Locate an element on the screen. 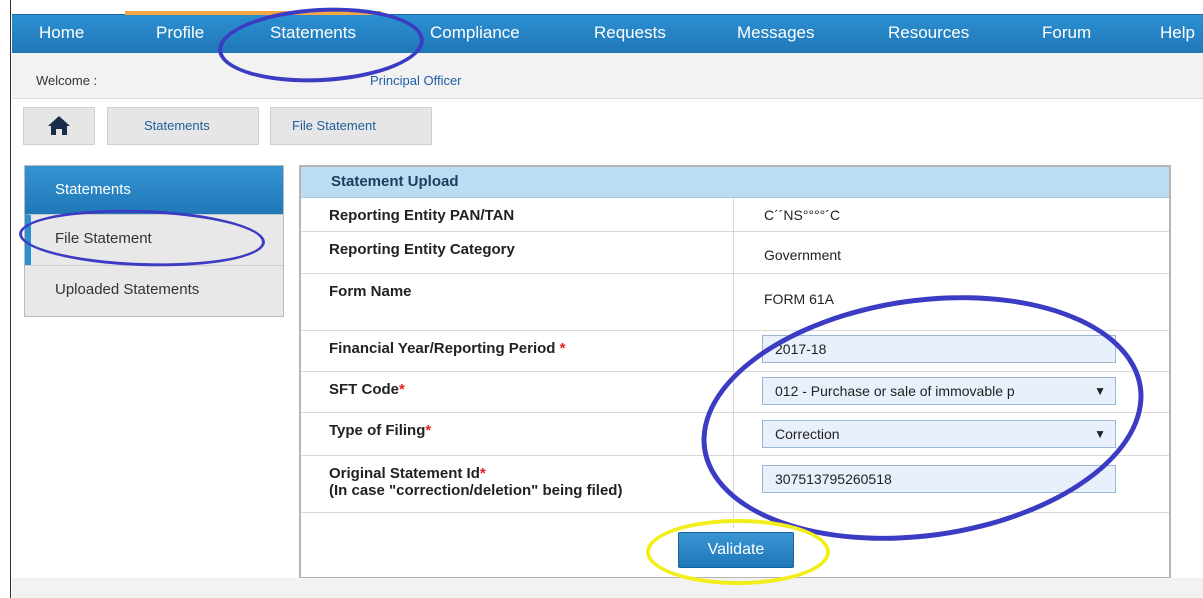 This screenshot has height=598, width=1203. financial-year-input: 2017-18 is located at coordinates (939, 349).